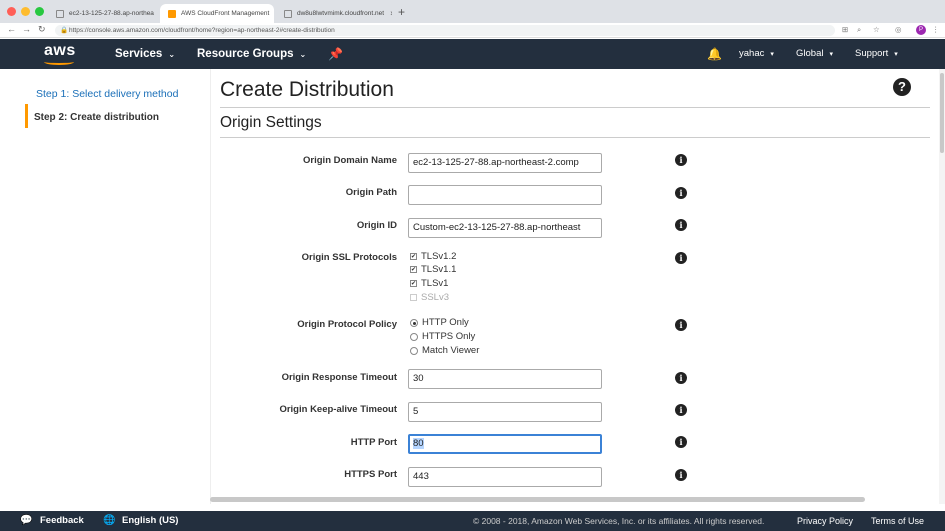  I want to click on chevron-down-icon: ⌄, so click(172, 54).